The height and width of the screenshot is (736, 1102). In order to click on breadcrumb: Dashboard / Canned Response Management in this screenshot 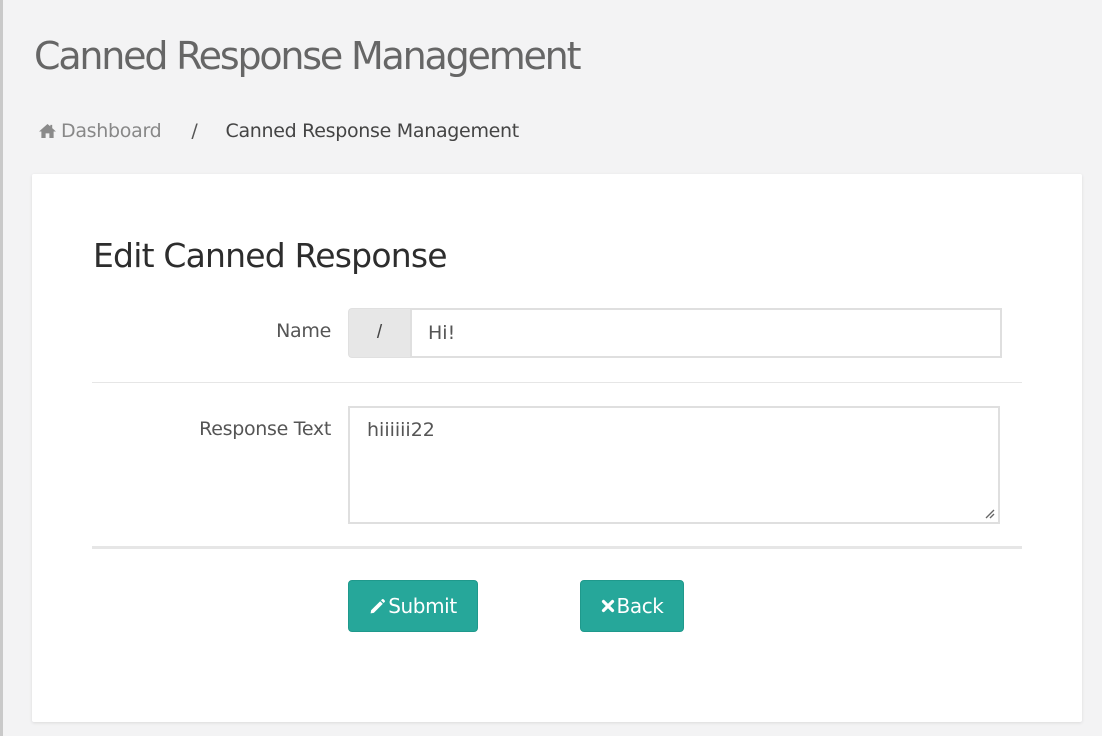, I will do `click(278, 131)`.